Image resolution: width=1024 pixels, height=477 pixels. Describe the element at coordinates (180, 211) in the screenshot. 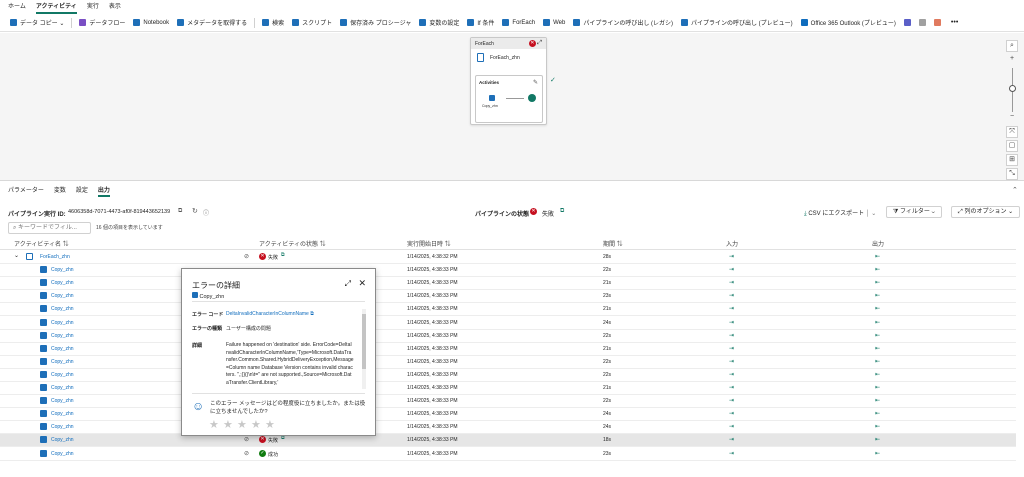

I see `copy-icon: ⧉` at that location.